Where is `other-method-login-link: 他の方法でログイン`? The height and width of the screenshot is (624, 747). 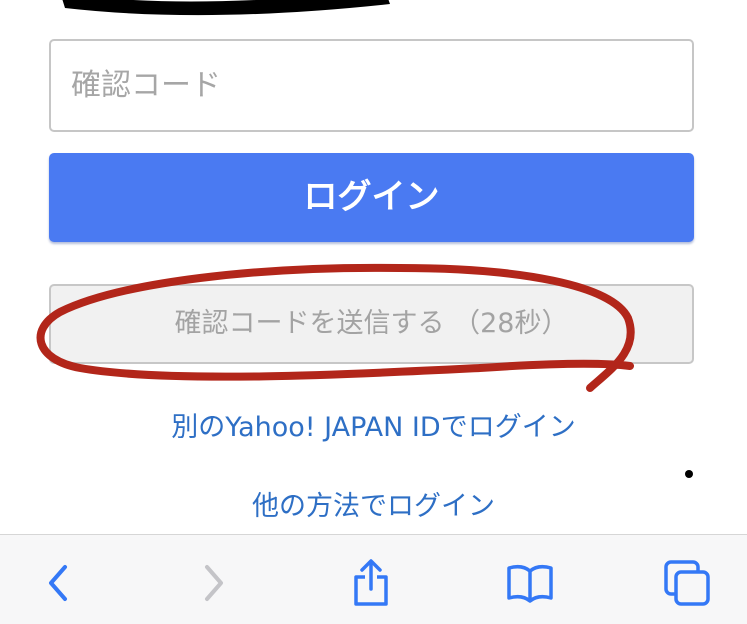 other-method-login-link: 他の方法でログイン is located at coordinates (373, 503).